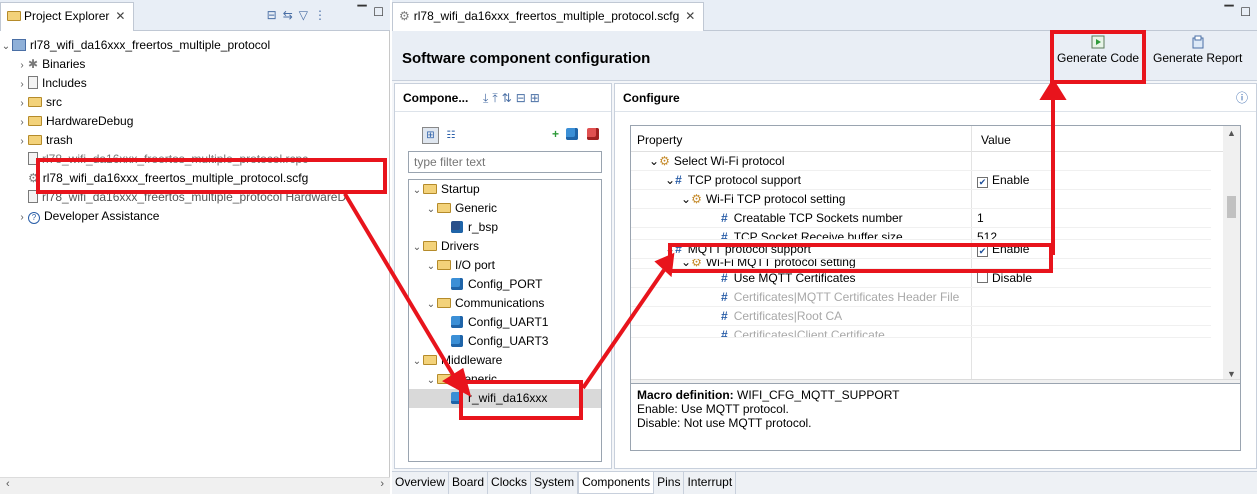 This screenshot has height=494, width=1257. What do you see at coordinates (1231, 207) in the screenshot?
I see `scroll-thumb` at bounding box center [1231, 207].